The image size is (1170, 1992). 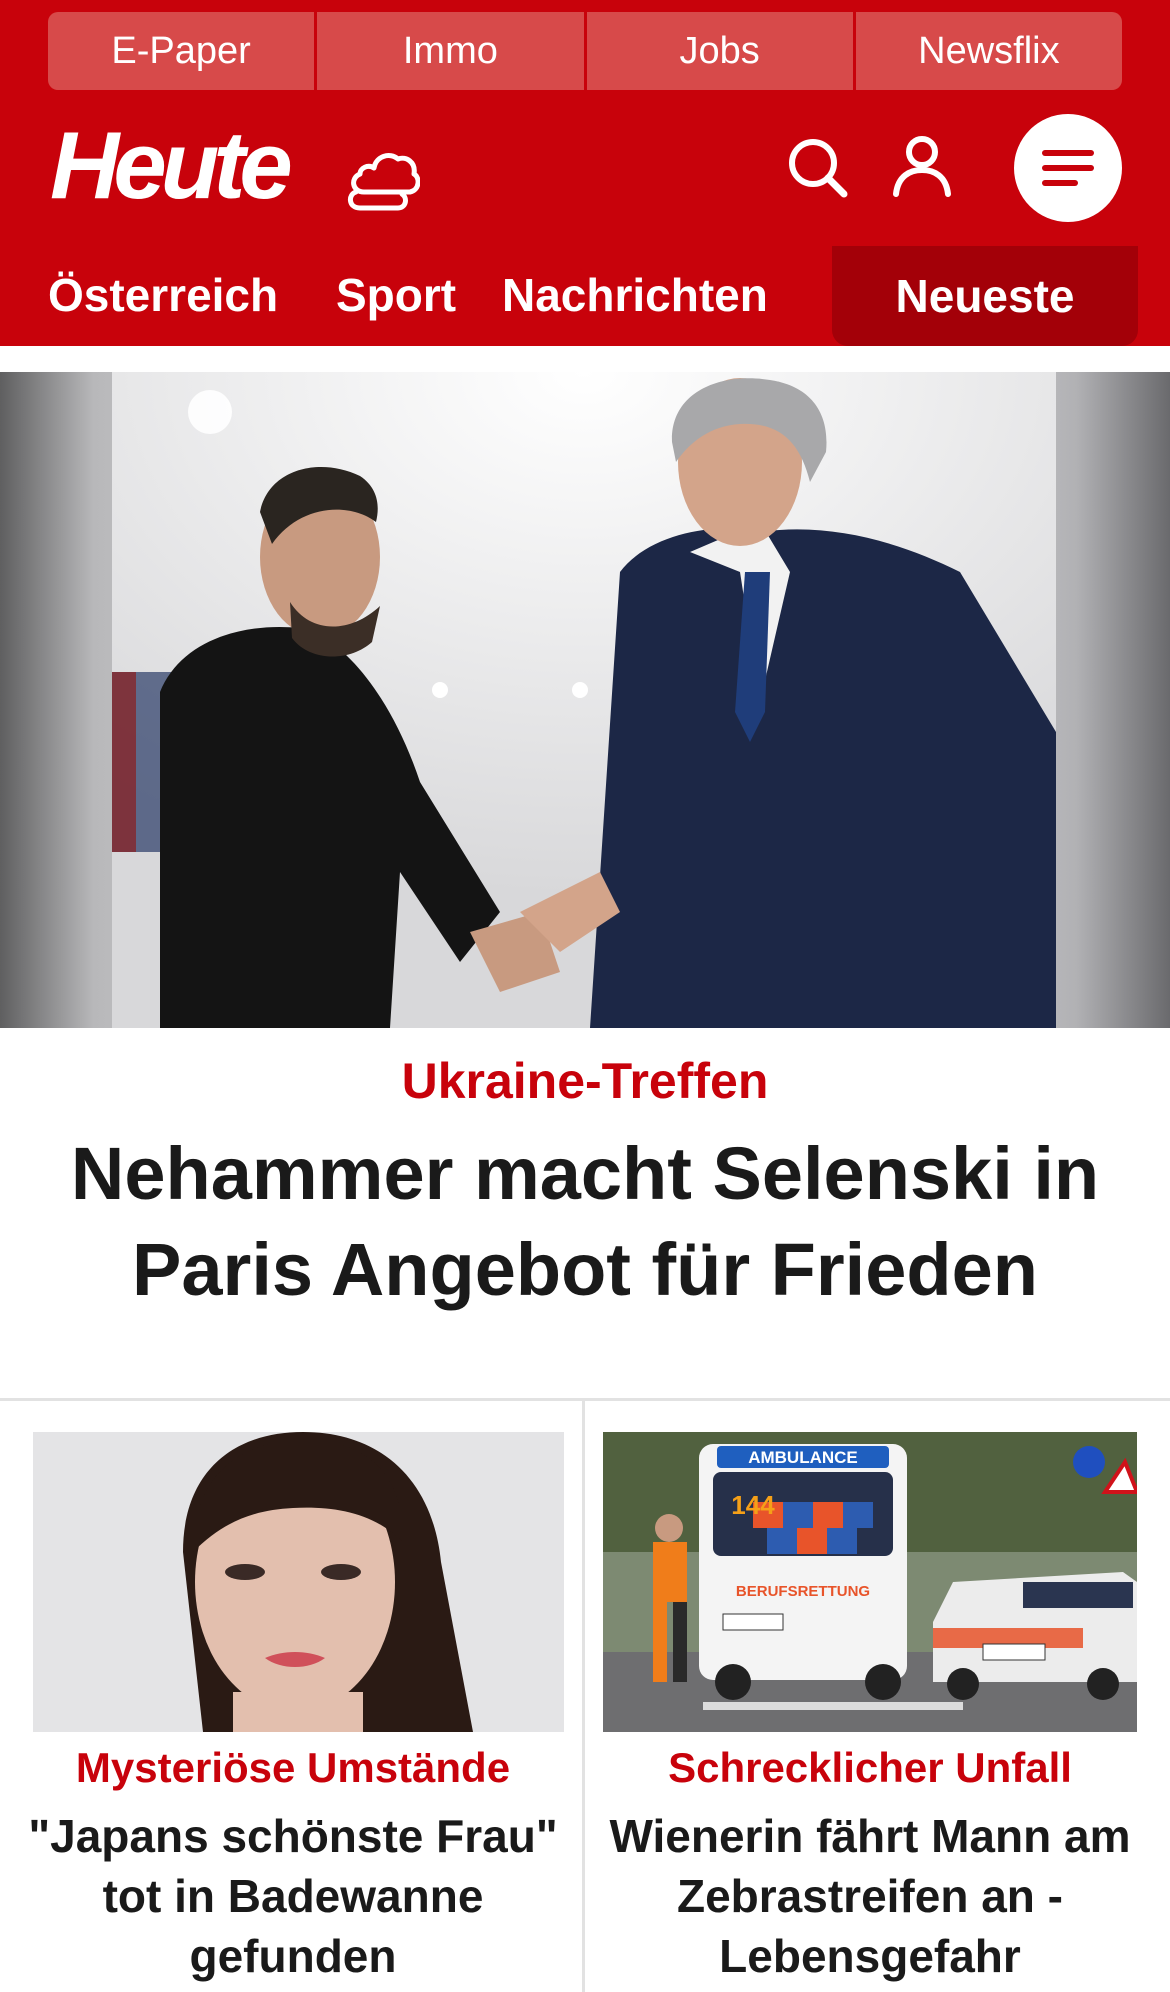 I want to click on ambulance-number-text: 144, so click(x=753, y=1505).